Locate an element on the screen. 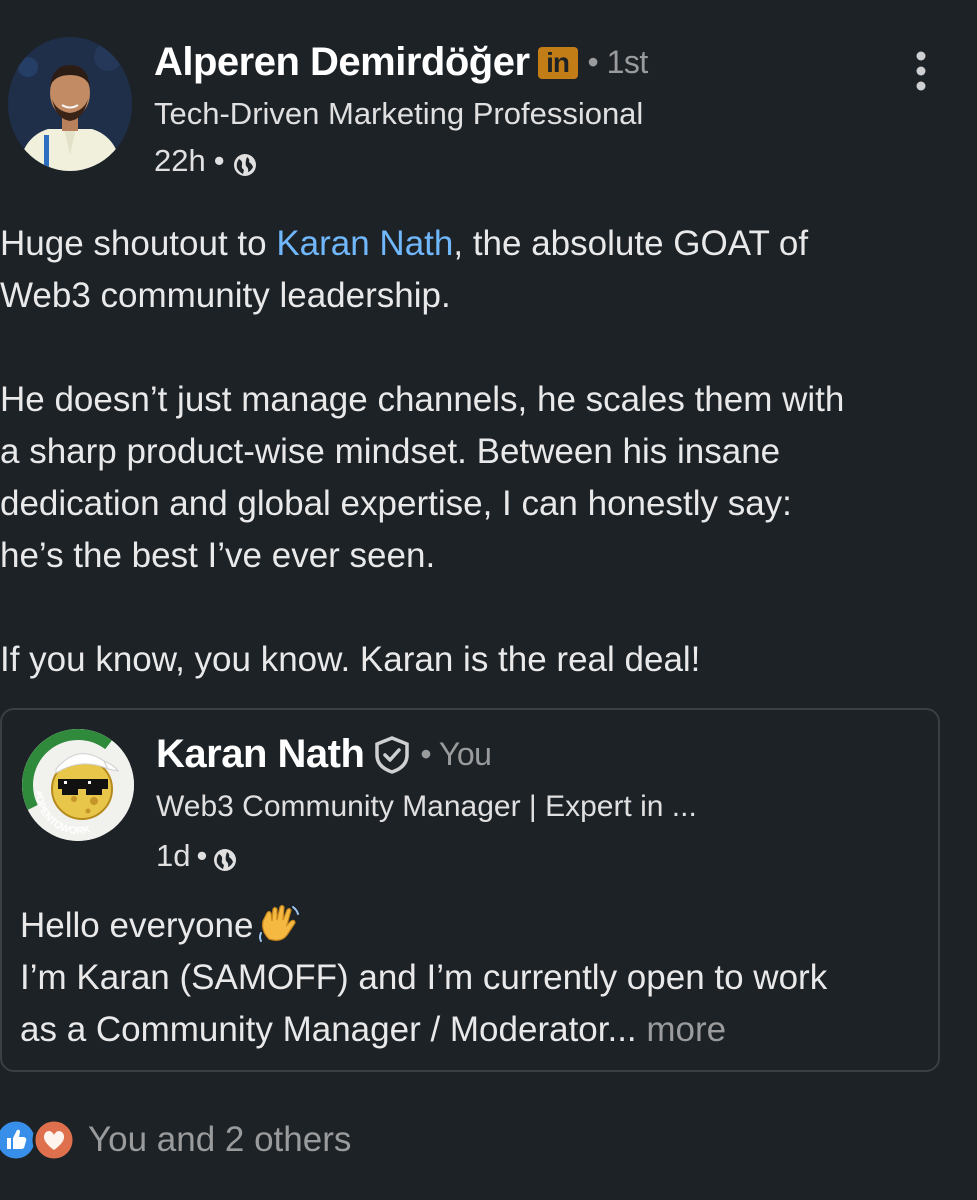  love-icon is located at coordinates (54, 1140).